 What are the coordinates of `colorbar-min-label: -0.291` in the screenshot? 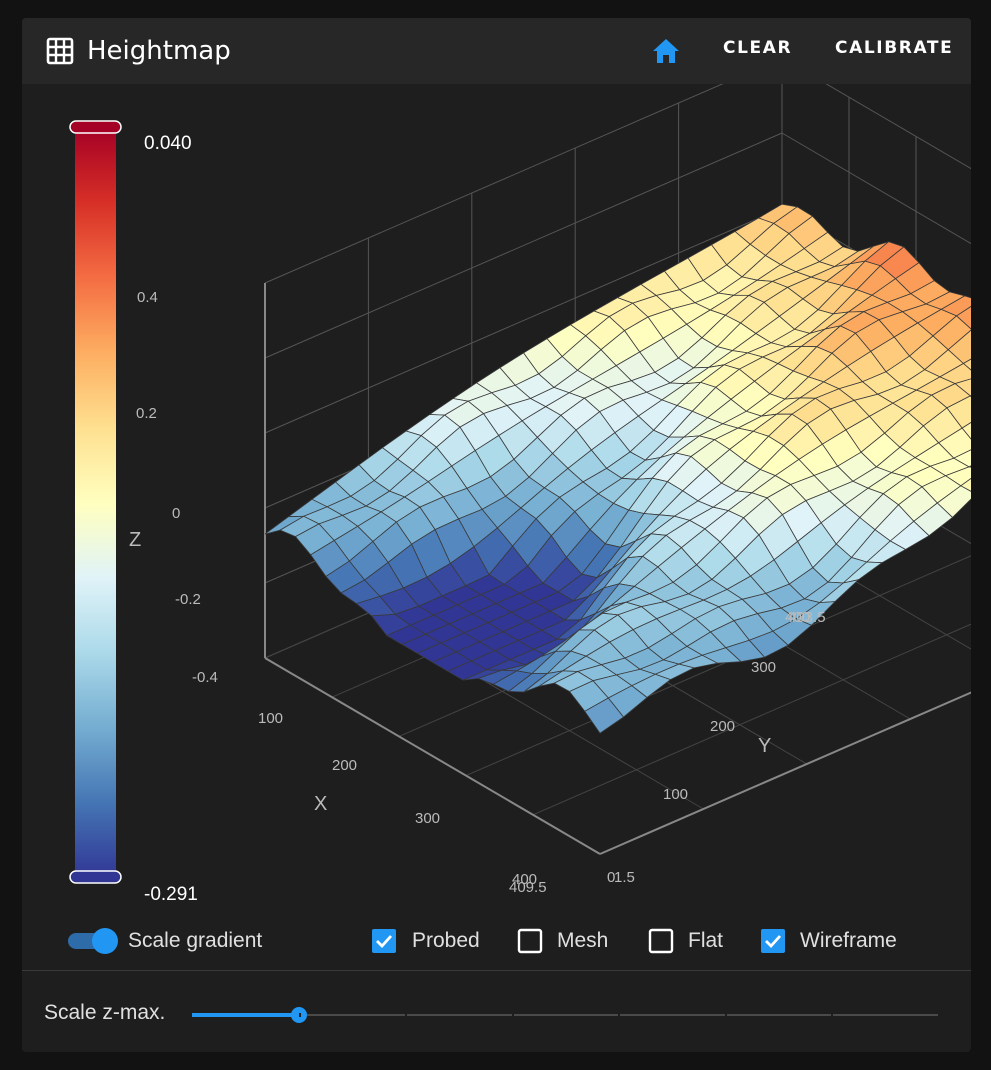 It's located at (171, 894).